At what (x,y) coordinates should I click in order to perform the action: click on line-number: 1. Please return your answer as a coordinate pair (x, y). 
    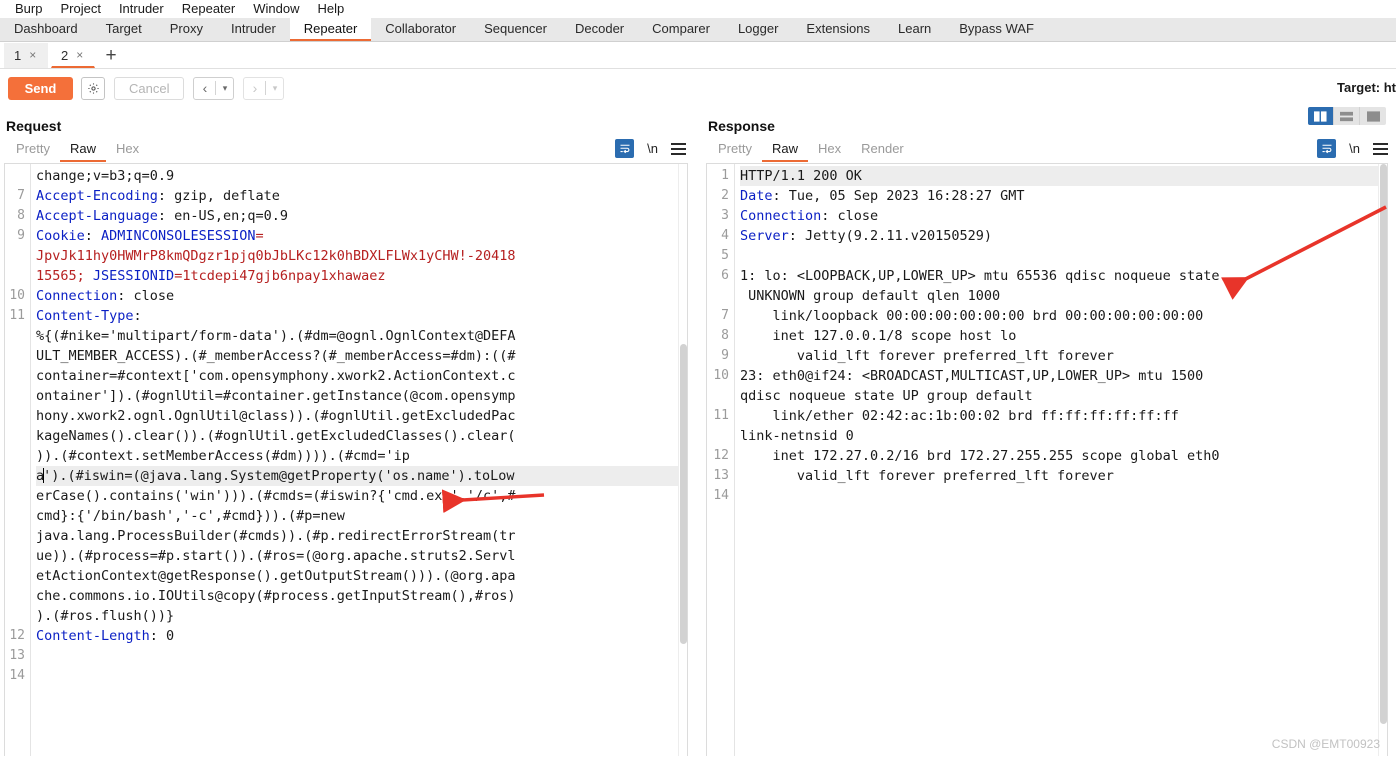
    Looking at the image, I should click on (725, 175).